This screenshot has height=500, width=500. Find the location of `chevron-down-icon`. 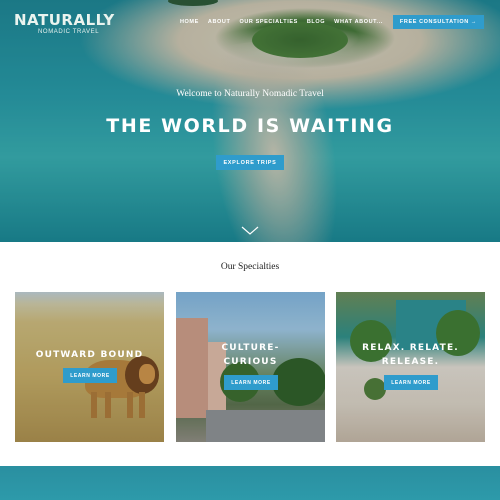

chevron-down-icon is located at coordinates (250, 231).